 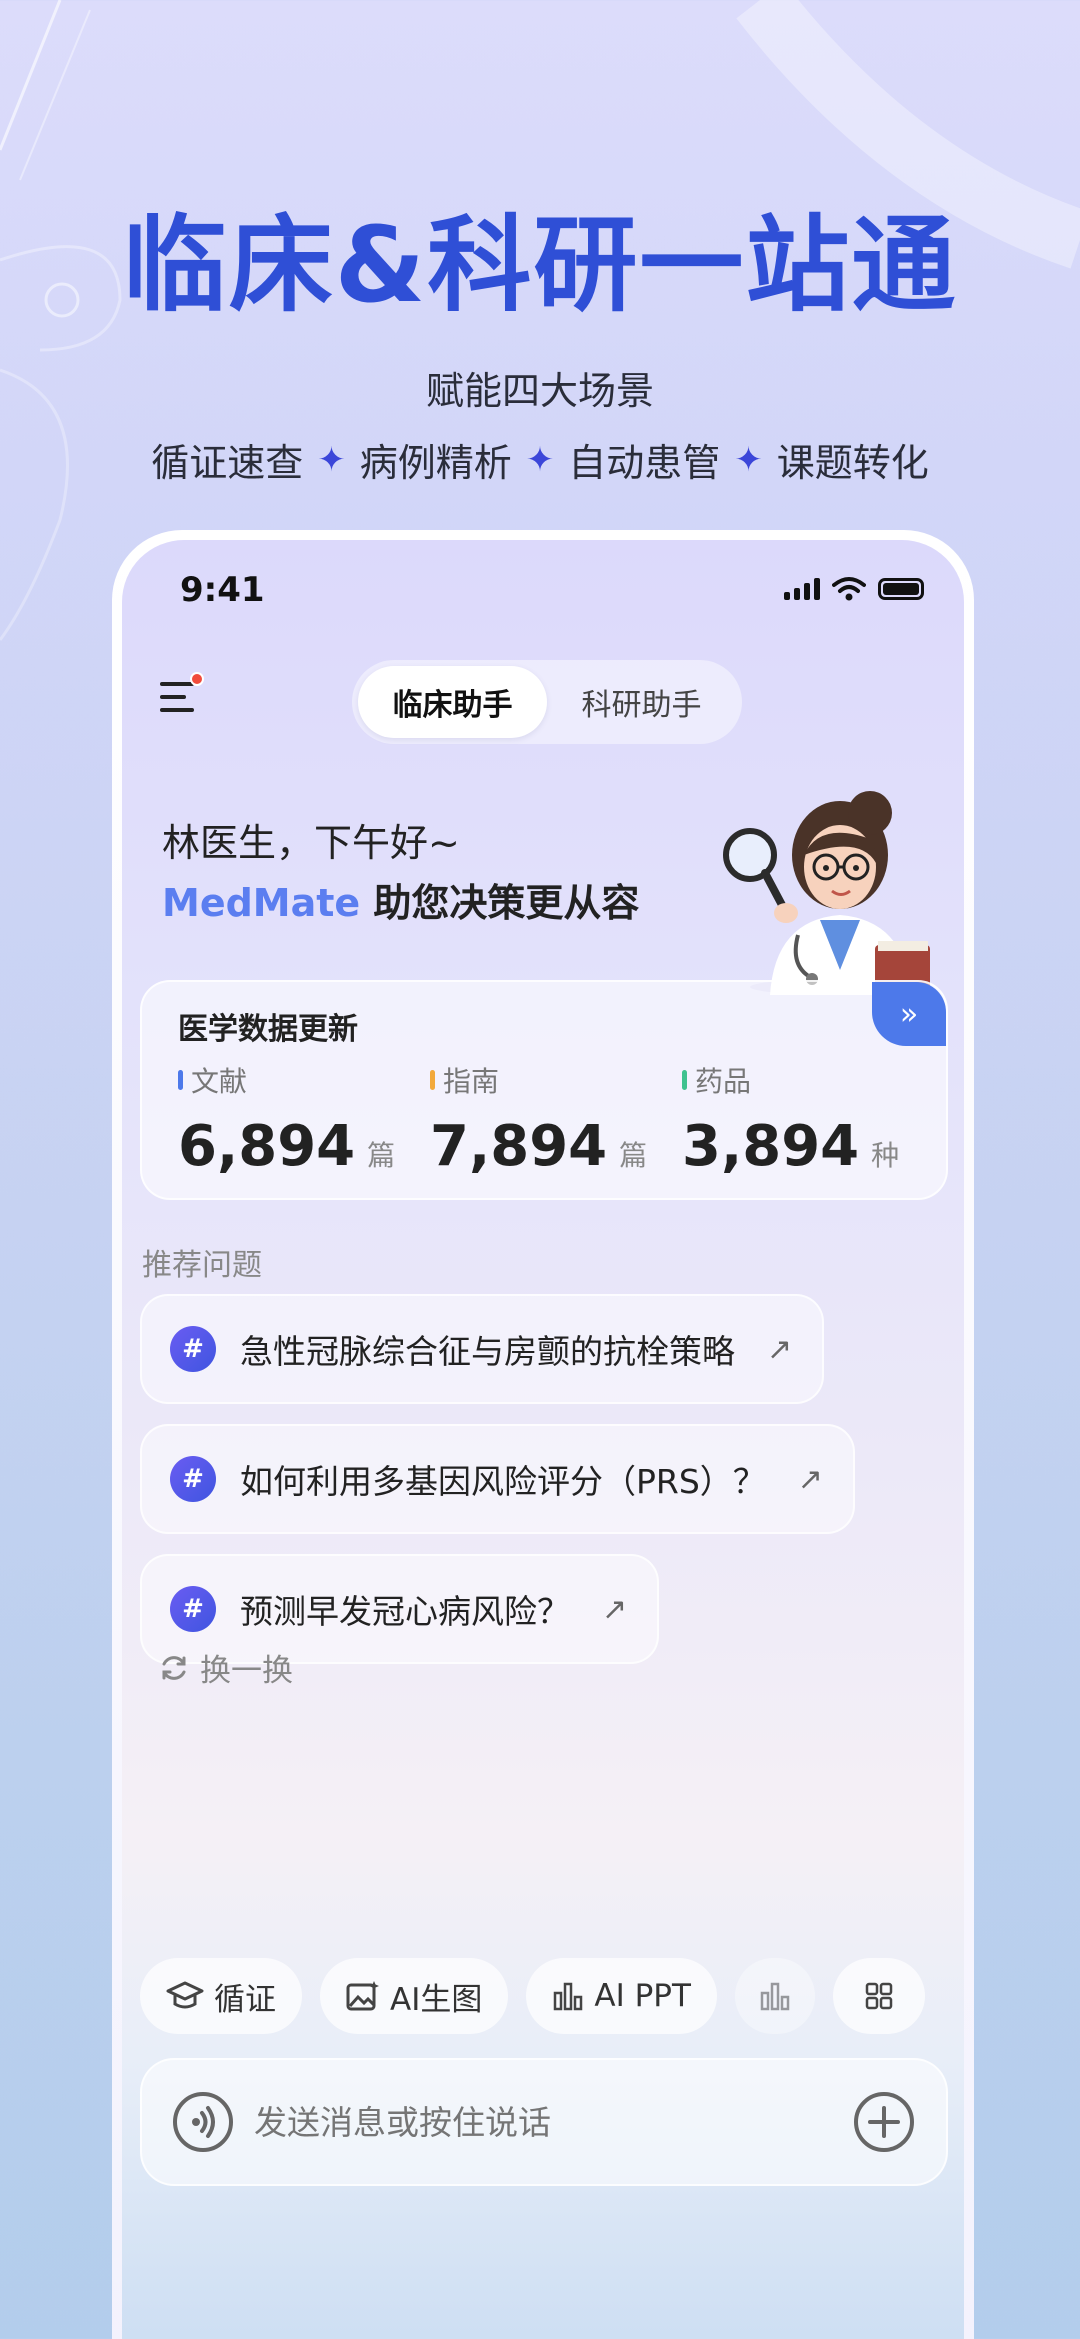 I want to click on evidence-tool-button: 循证, so click(x=221, y=1996).